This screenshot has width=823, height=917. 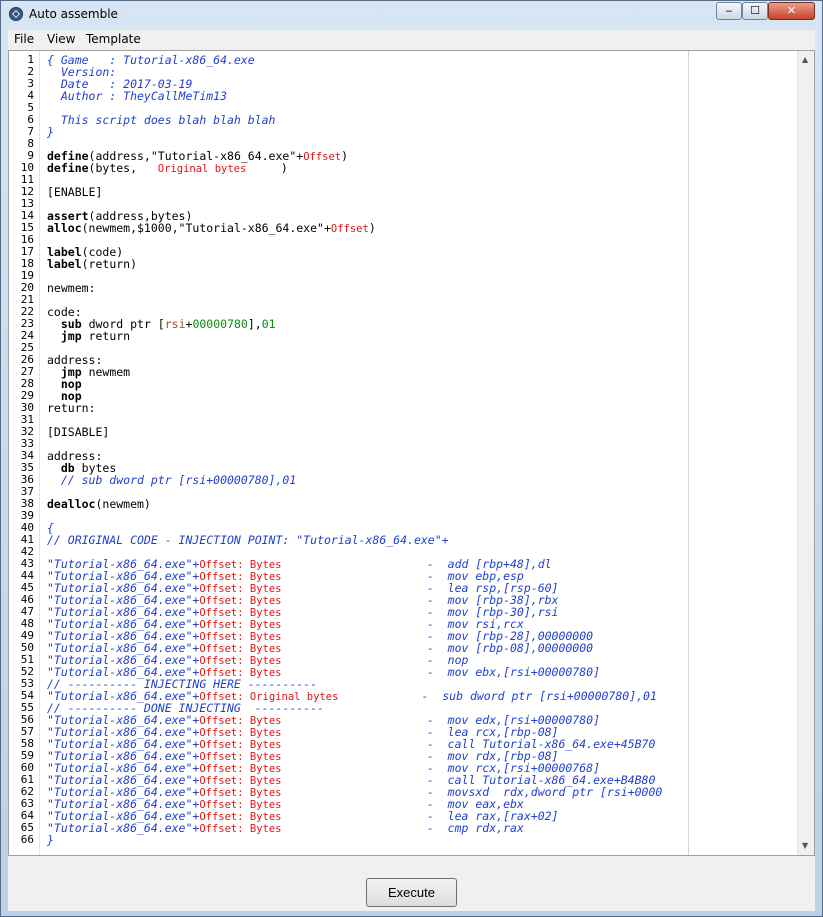 What do you see at coordinates (113, 39) in the screenshot?
I see `menu-template: Template` at bounding box center [113, 39].